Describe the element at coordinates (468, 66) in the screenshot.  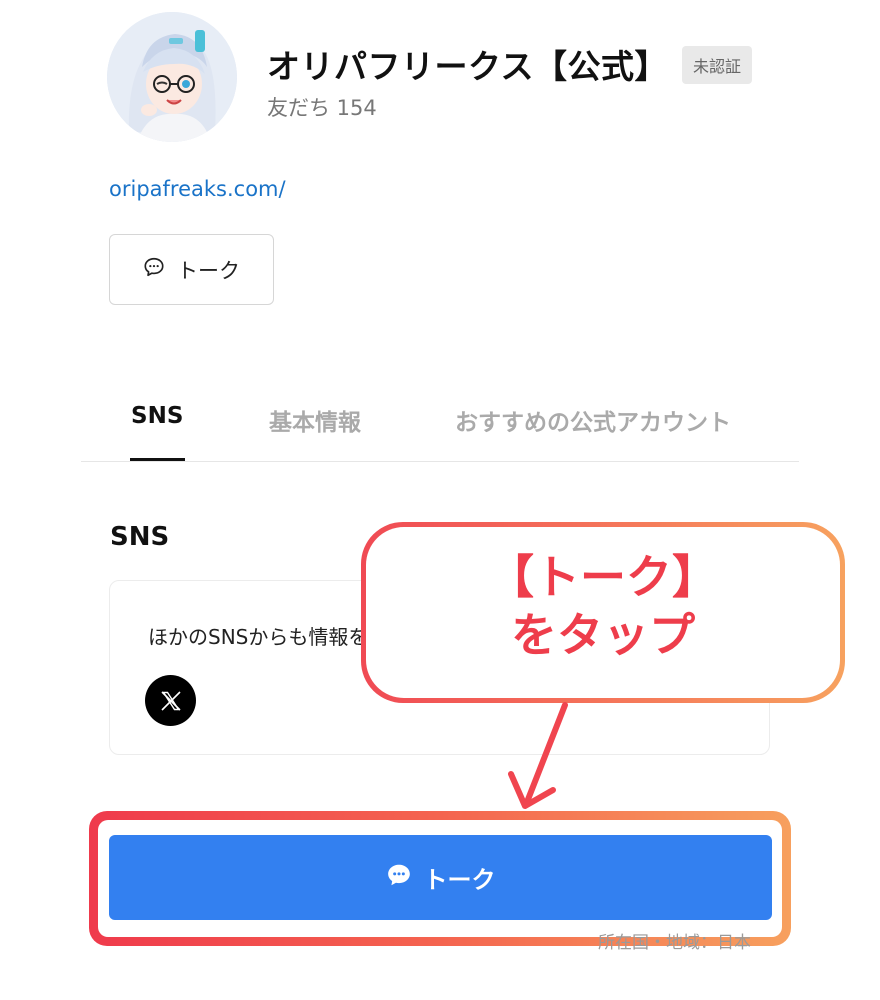
I see `account-name: オリパフリークス【公式】` at that location.